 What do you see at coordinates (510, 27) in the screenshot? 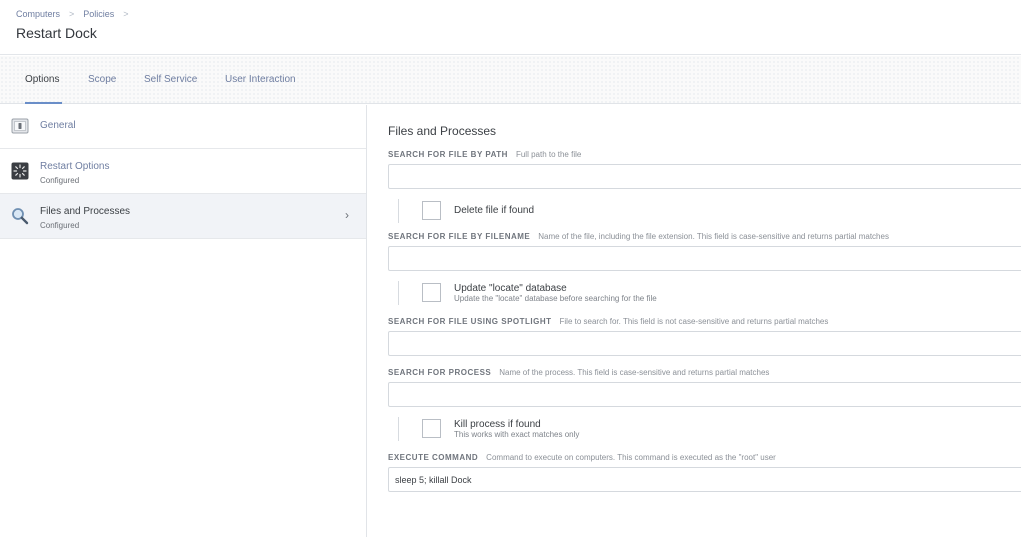
I see `page-header: Computers > Policies > Restart Dock` at bounding box center [510, 27].